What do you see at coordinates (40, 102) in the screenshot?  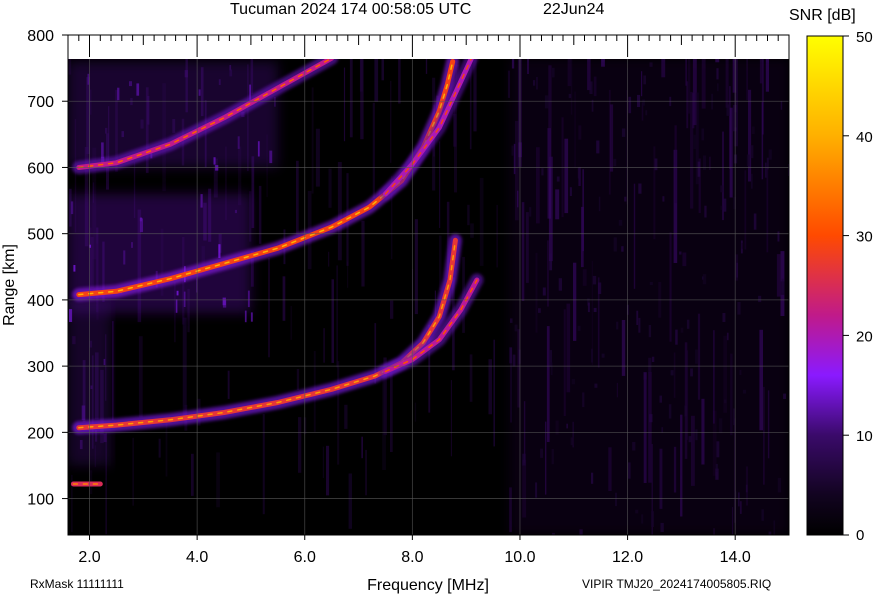 I see `y-tick-label: 700` at bounding box center [40, 102].